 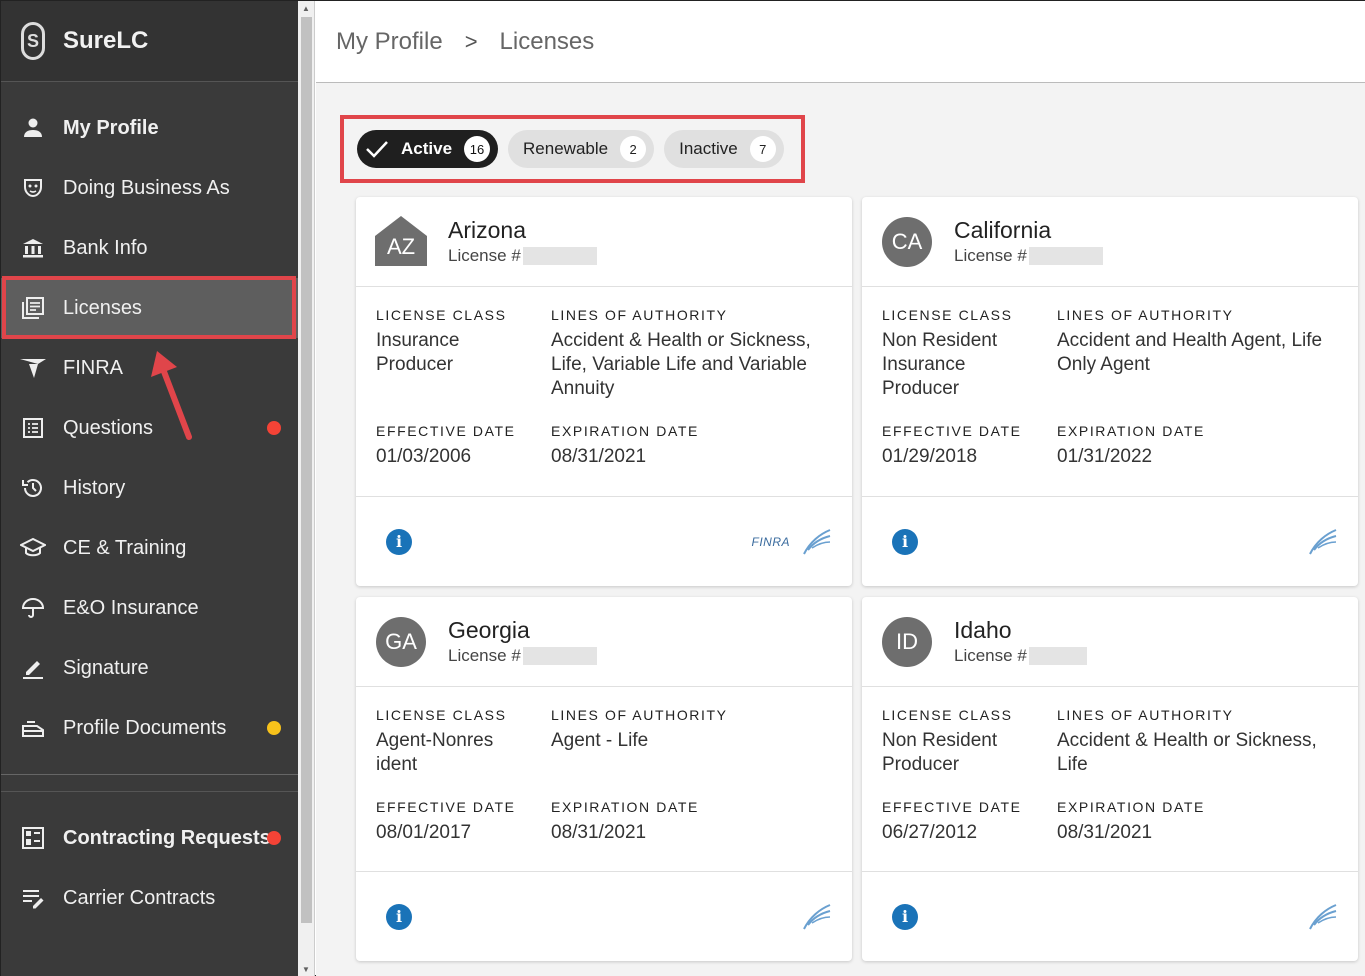 I want to click on sidebar-item-carrier-contracts: Carrier Contracts, so click(x=149, y=898).